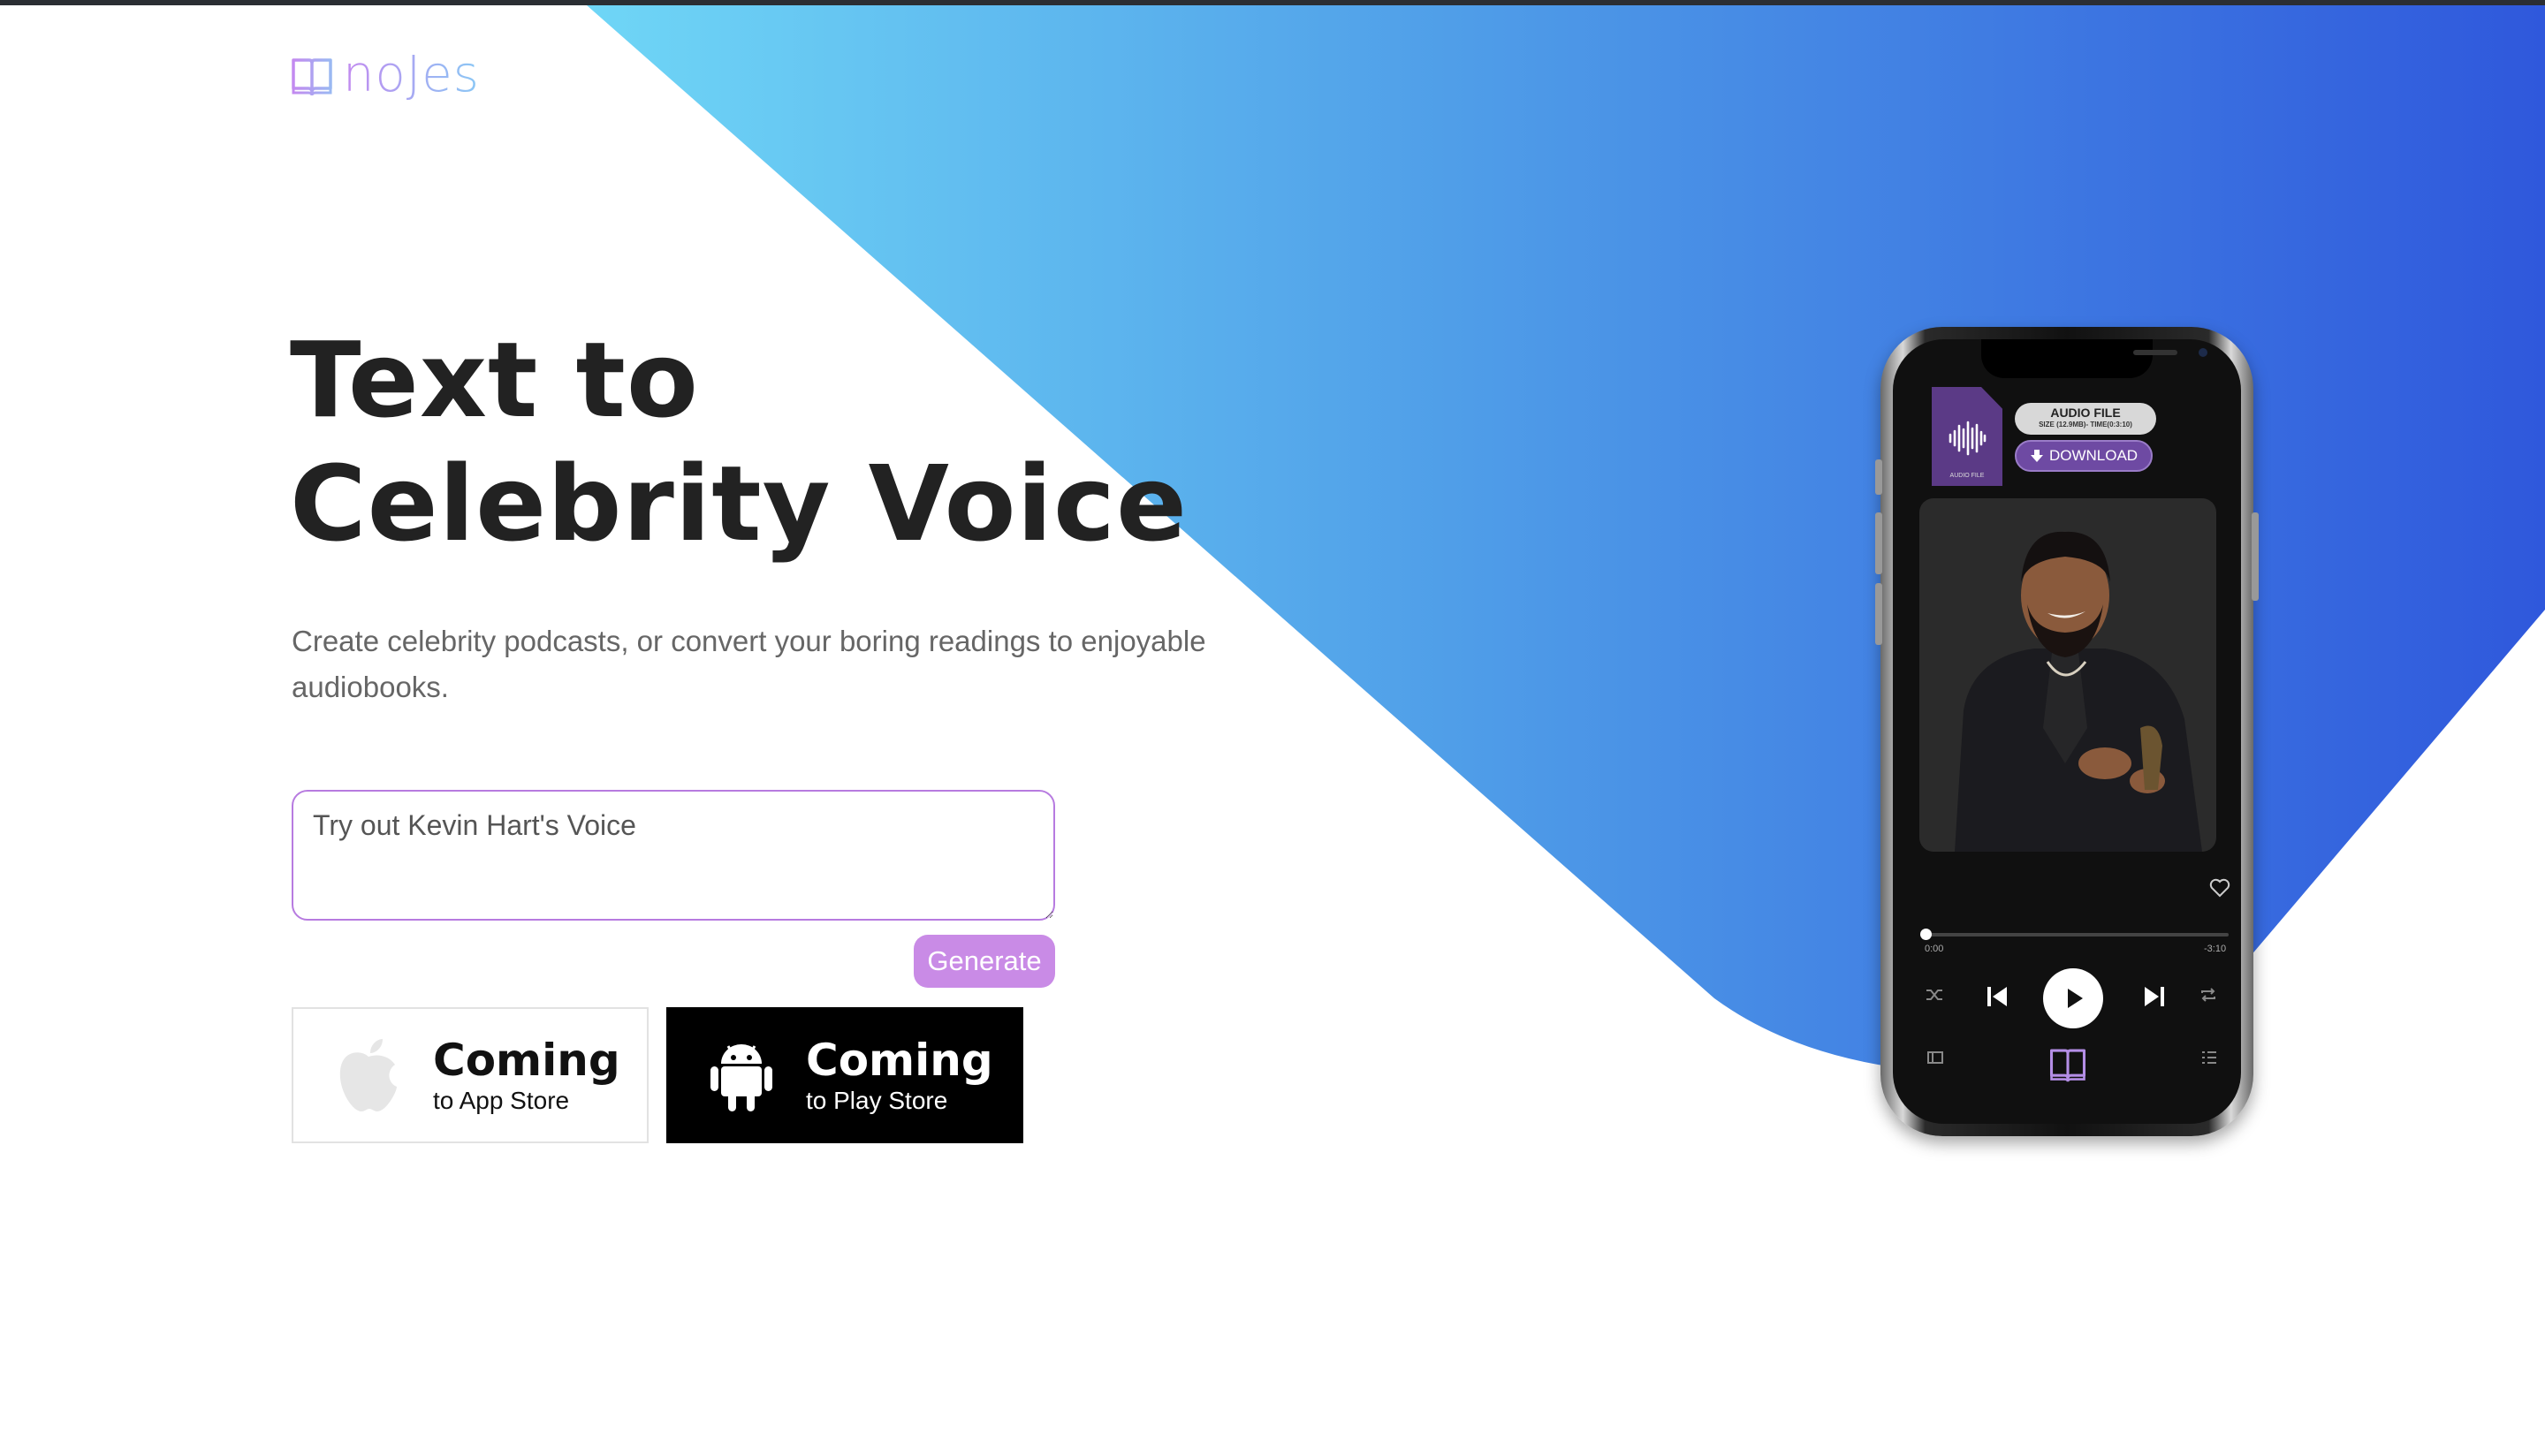 The width and height of the screenshot is (2545, 1456). What do you see at coordinates (2085, 424) in the screenshot?
I see `audio-meta: SIZE (12.9MB)- TIME(0:3:10)` at bounding box center [2085, 424].